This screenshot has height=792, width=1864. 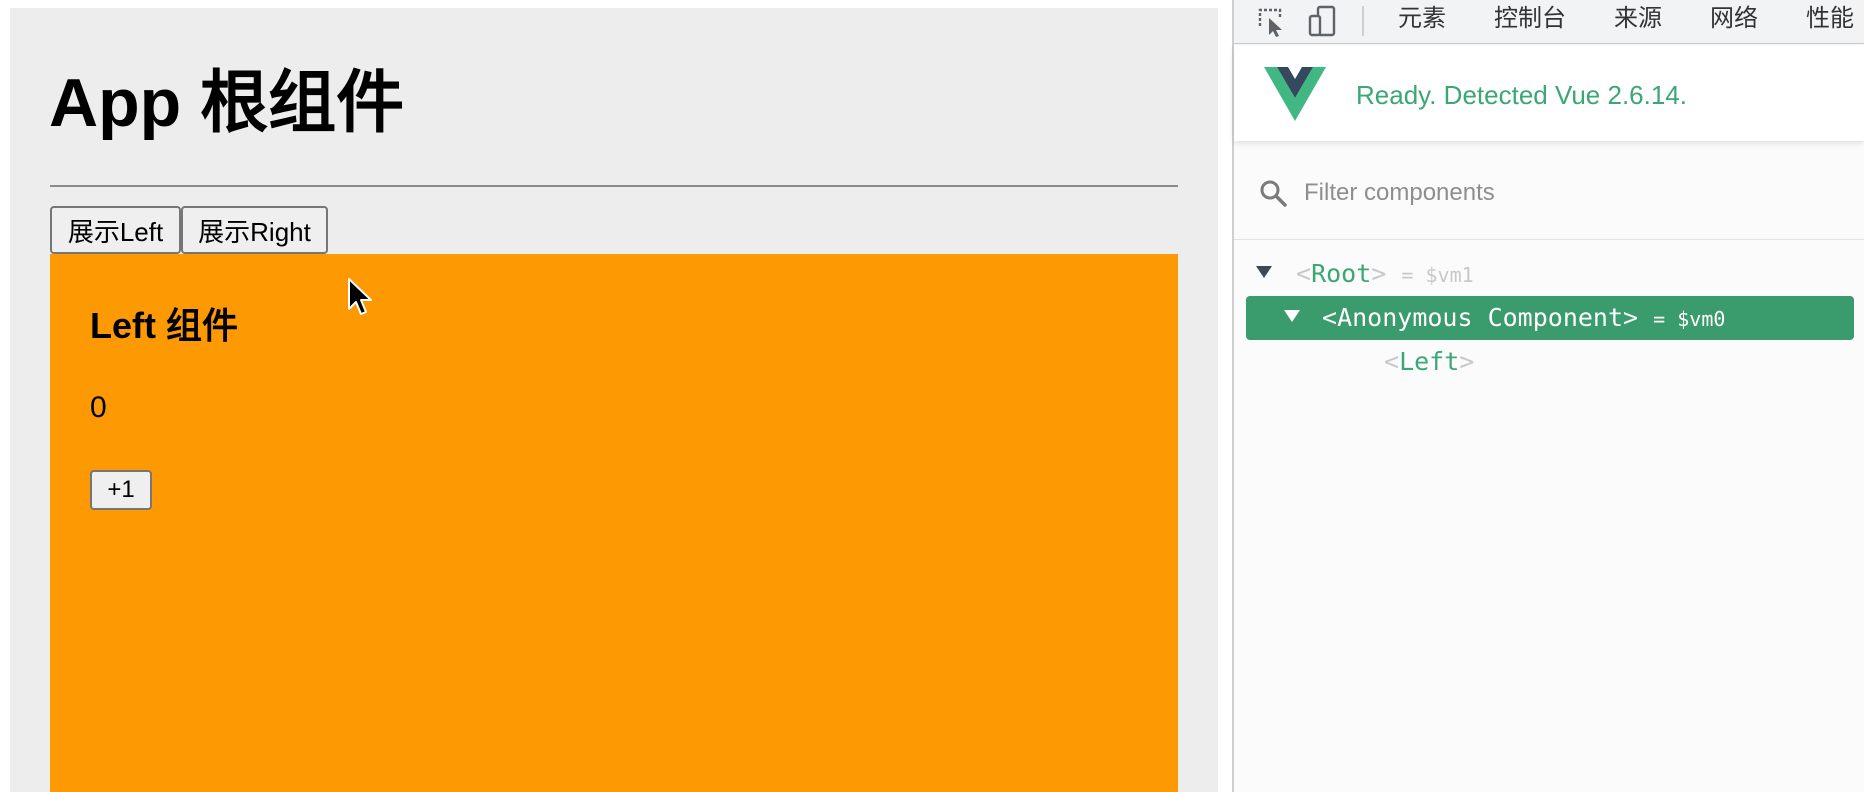 I want to click on vue-devtools-header: Ready. Detected Vue 2.6.14., so click(x=1549, y=93).